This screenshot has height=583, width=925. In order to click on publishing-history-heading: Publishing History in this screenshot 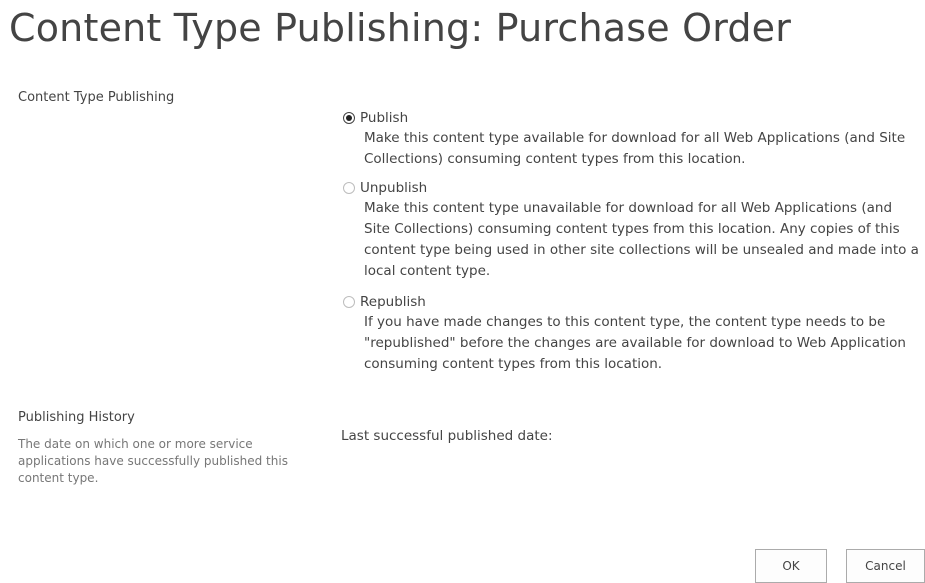, I will do `click(76, 417)`.